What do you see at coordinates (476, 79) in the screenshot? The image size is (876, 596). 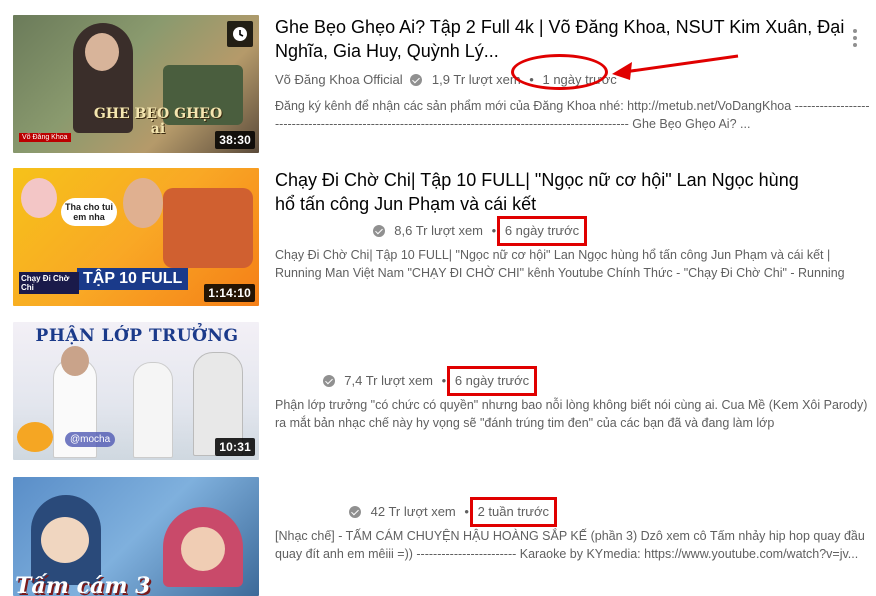 I see `view-count: 1,9 Tr lượt xem` at bounding box center [476, 79].